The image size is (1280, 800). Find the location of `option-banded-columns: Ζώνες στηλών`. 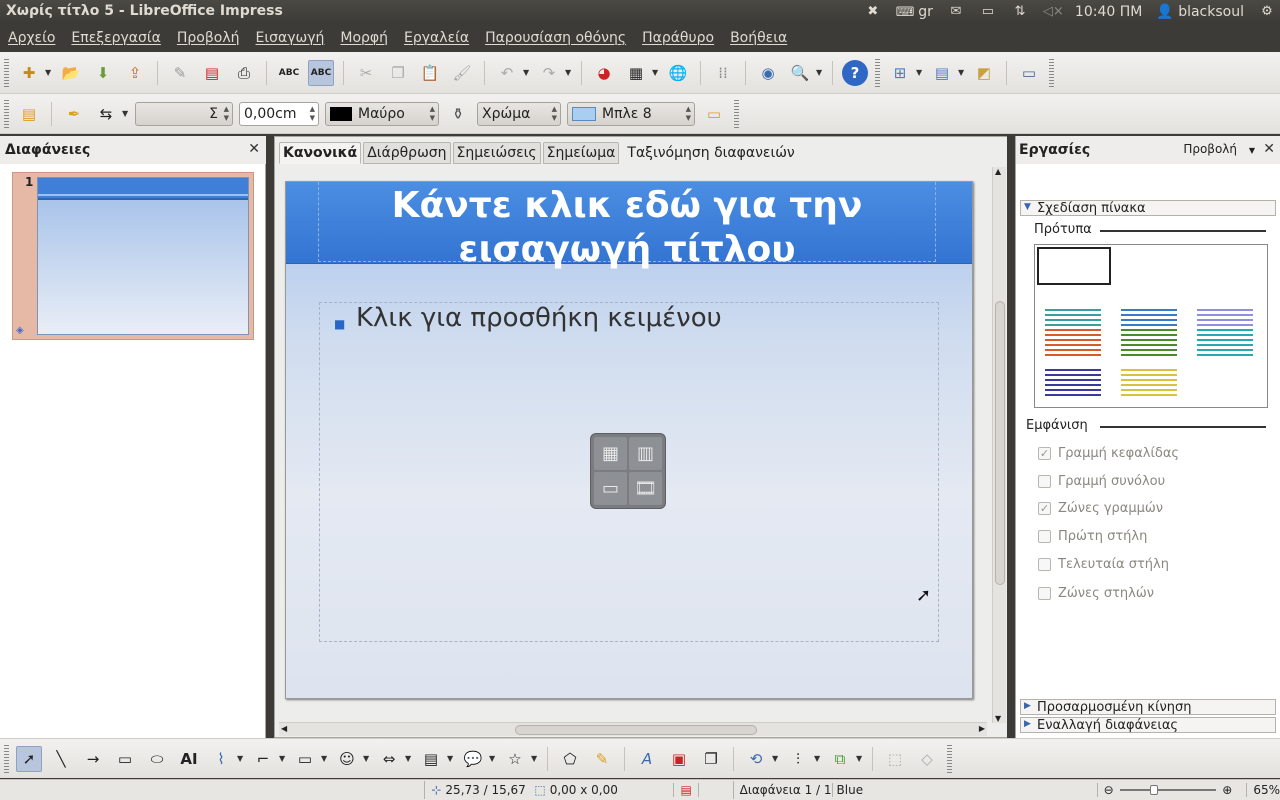

option-banded-columns: Ζώνες στηλών is located at coordinates (1096, 593).